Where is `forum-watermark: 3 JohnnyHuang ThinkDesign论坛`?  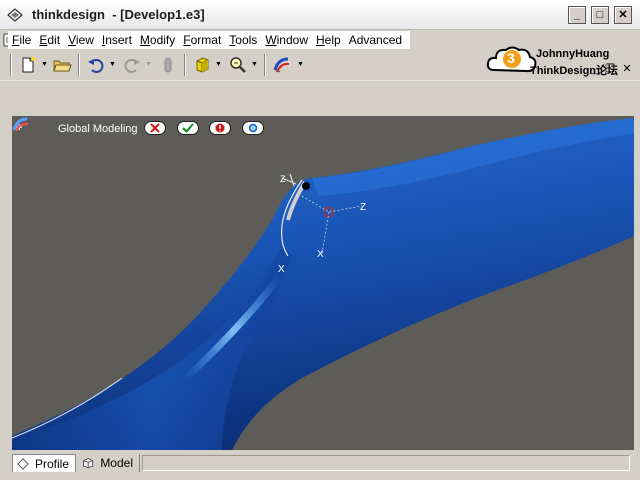
forum-watermark: 3 JohnnyHuang ThinkDesign论坛 is located at coordinates (561, 61).